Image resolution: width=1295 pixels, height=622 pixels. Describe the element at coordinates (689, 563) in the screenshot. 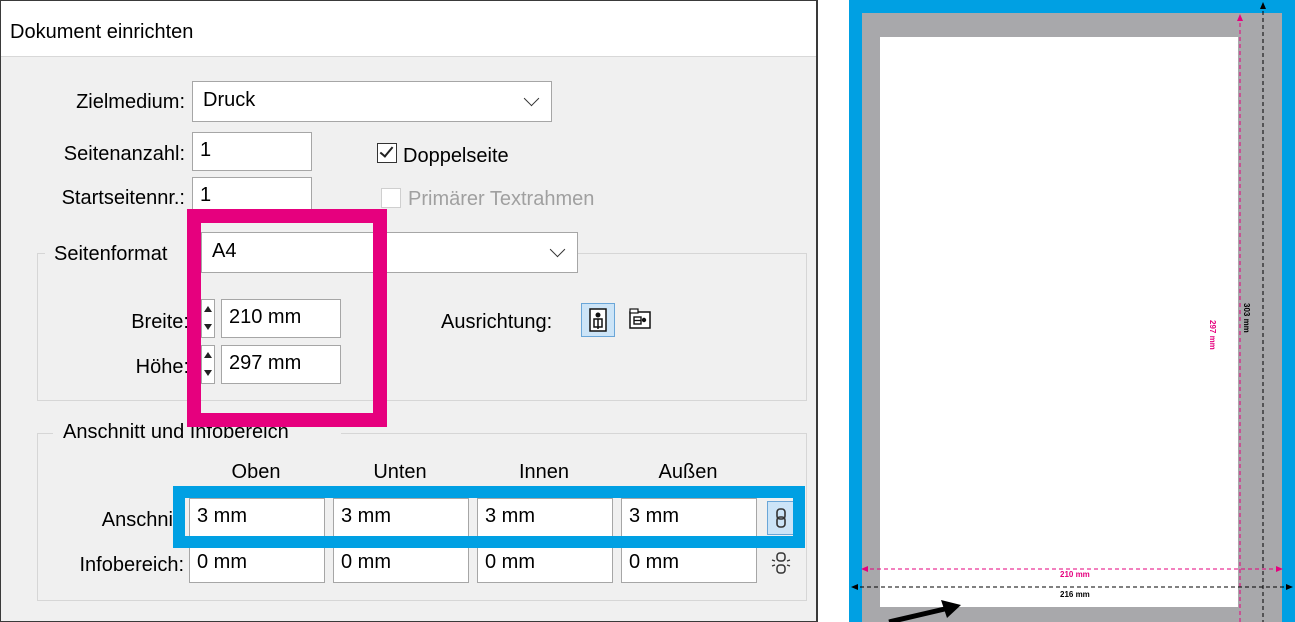

I see `infobereich-aussen-input: 0 mm` at that location.